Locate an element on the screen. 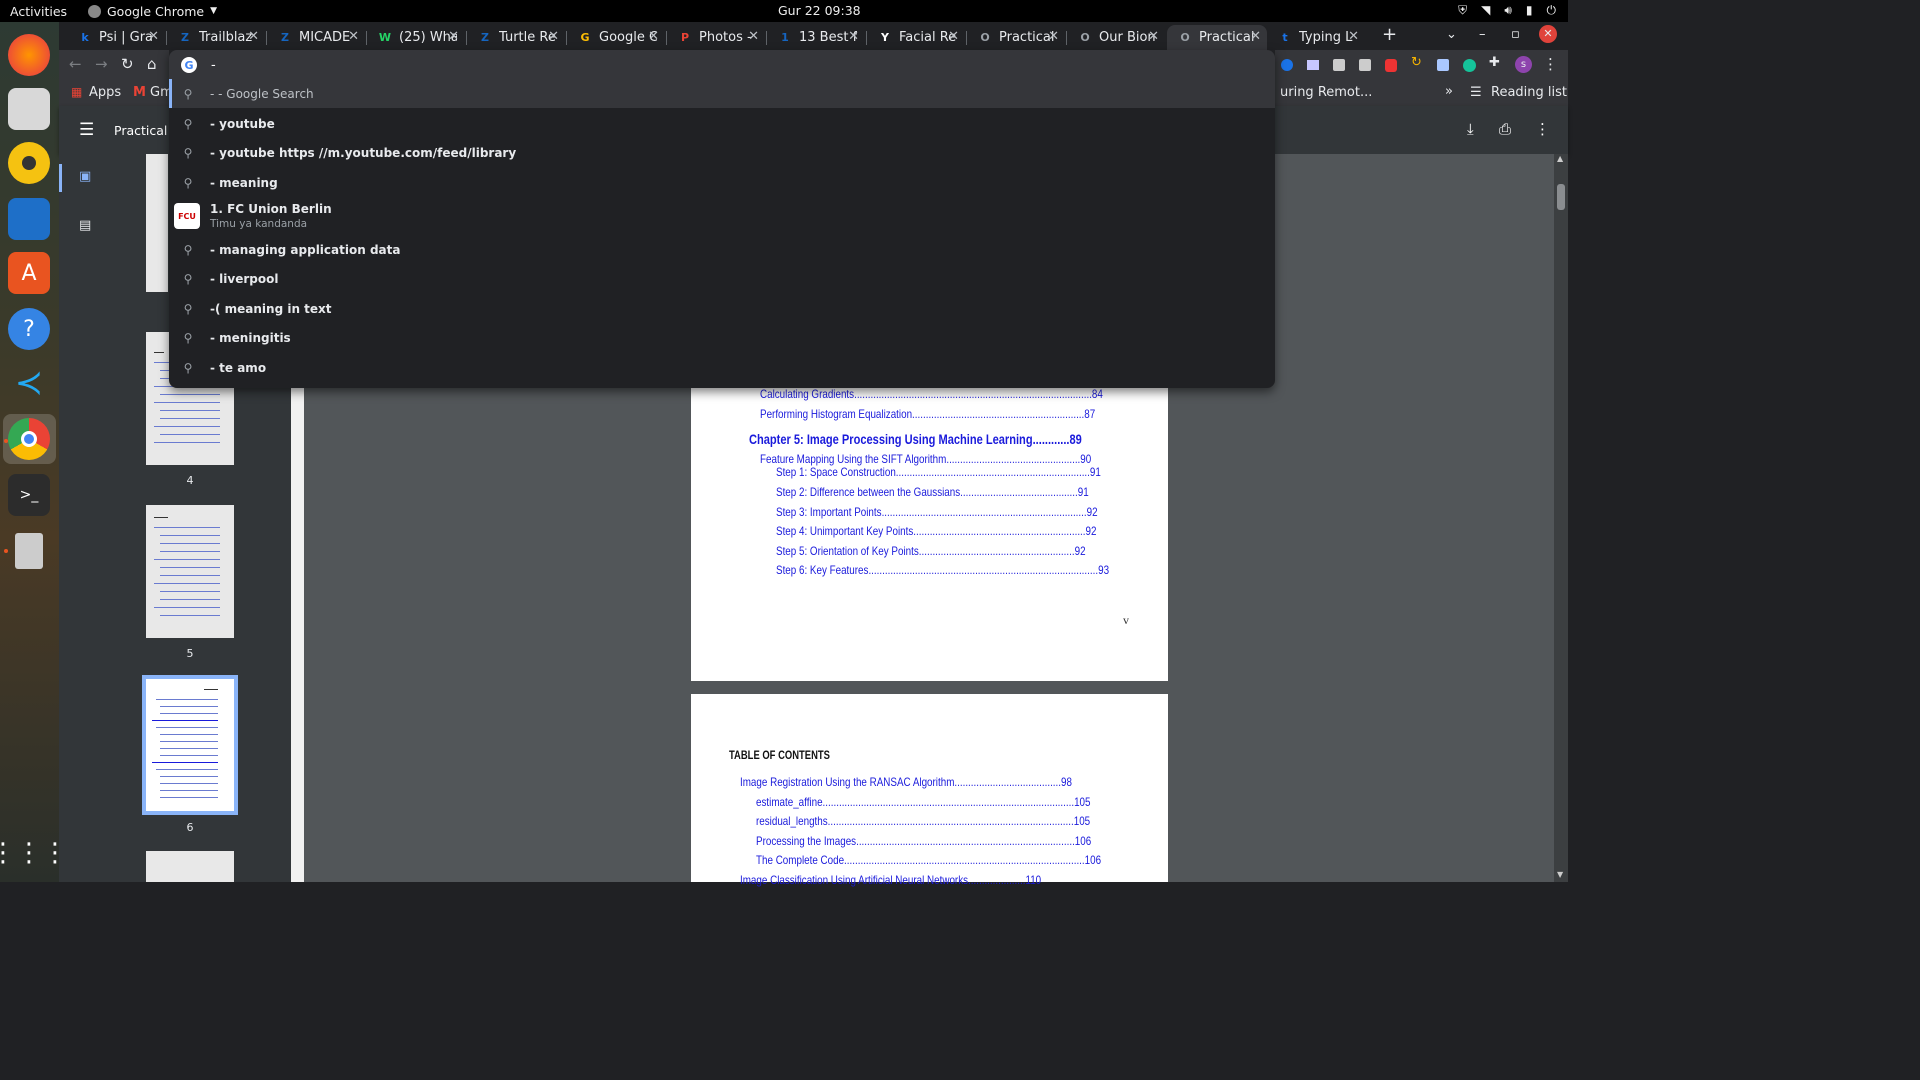  maximize-icon: ▫ is located at coordinates (1515, 34).